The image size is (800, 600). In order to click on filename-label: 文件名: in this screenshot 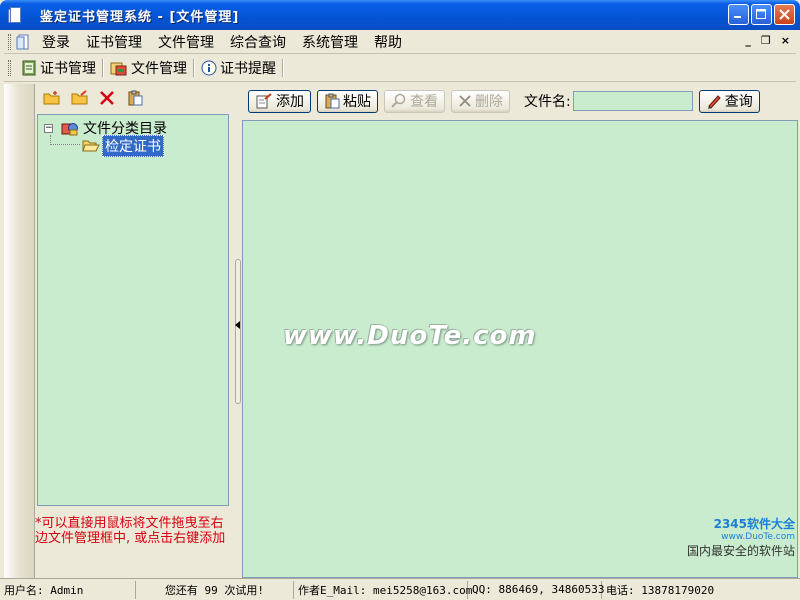, I will do `click(547, 102)`.